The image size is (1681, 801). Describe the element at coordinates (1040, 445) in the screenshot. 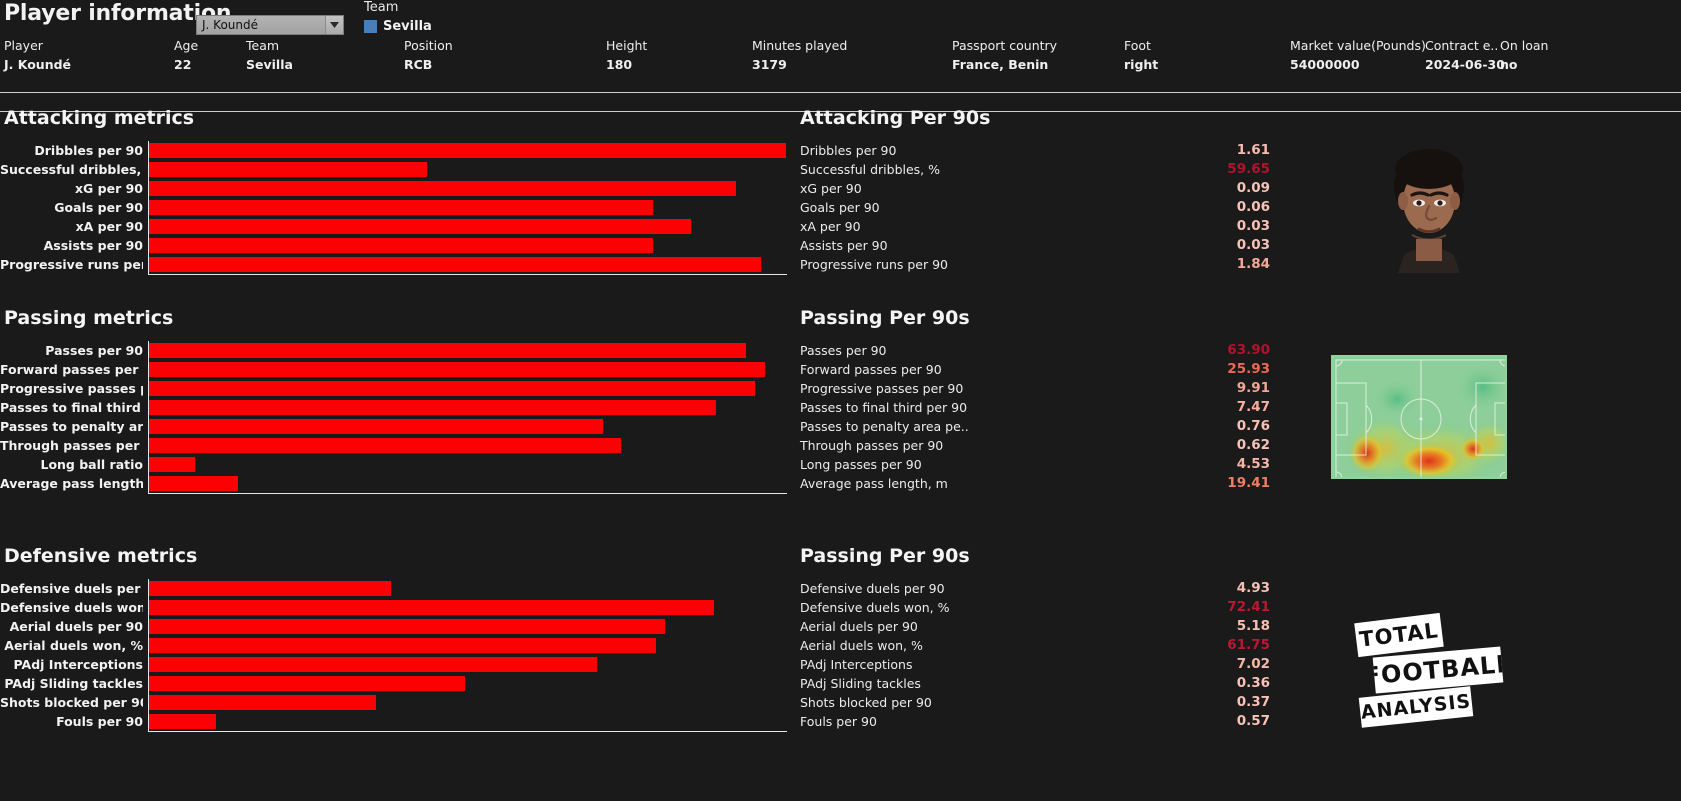

I see `metric-row: Through passes per 90 0.62` at that location.